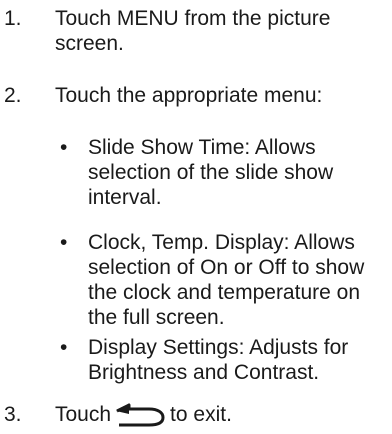  Describe the element at coordinates (13, 414) in the screenshot. I see `step-number: 3.` at that location.